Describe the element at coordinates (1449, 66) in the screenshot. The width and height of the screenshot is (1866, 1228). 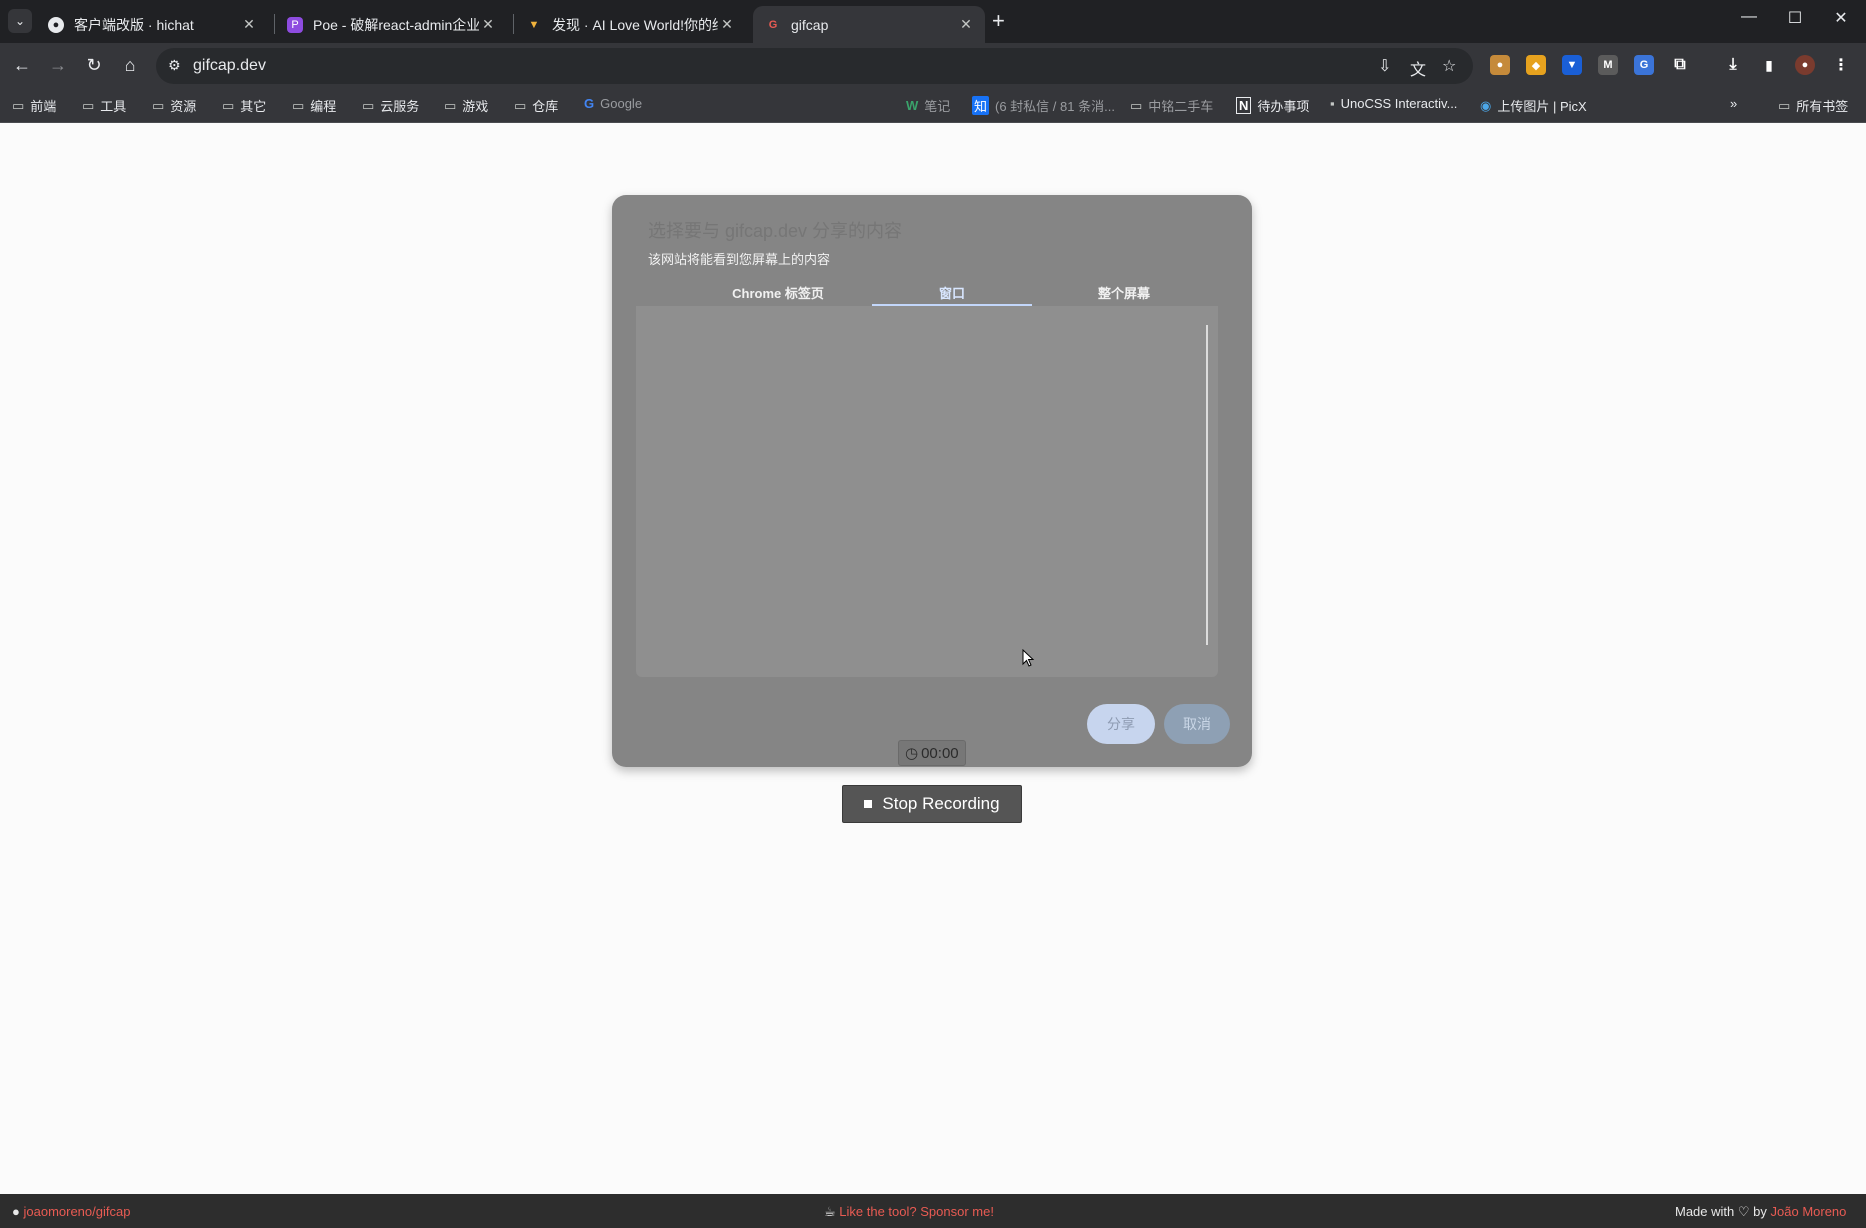
I see `bookmark-star-icon: ☆` at that location.